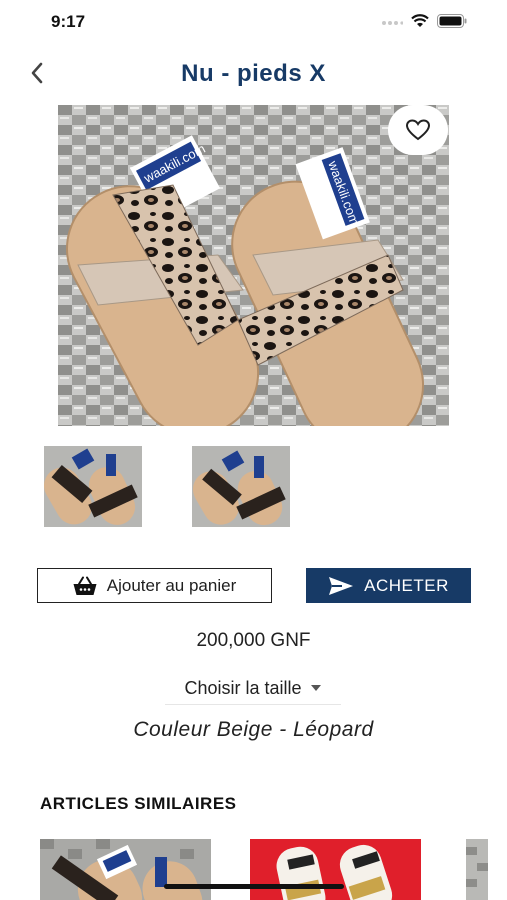 This screenshot has height=900, width=507. What do you see at coordinates (254, 886) in the screenshot?
I see `home-indicator` at bounding box center [254, 886].